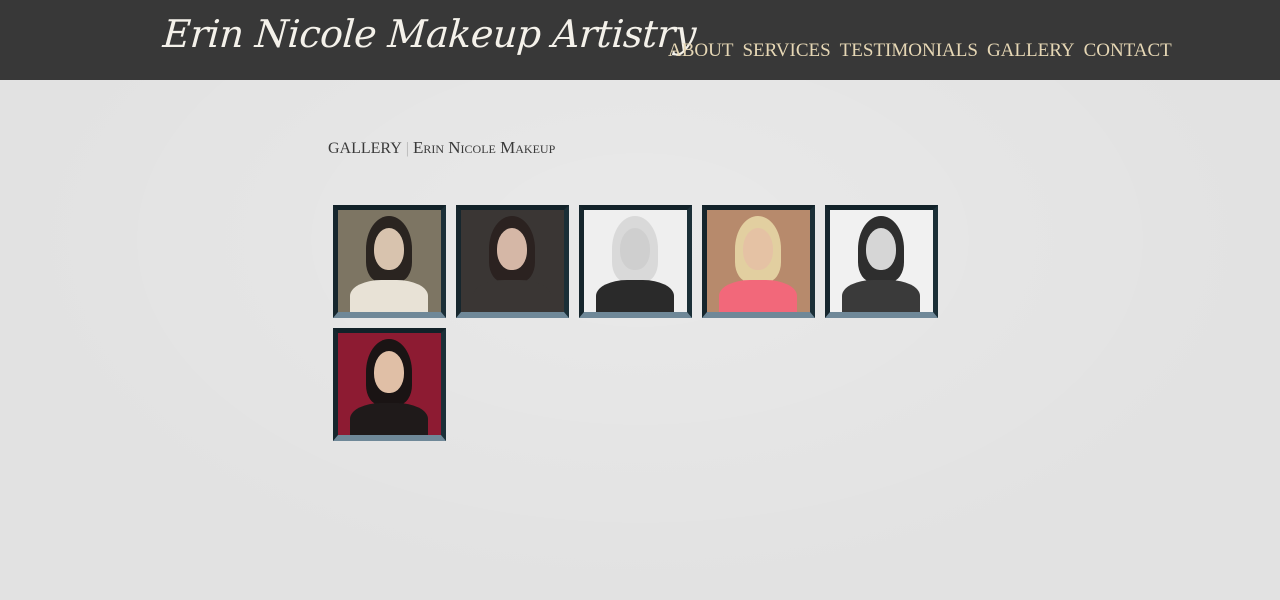 This screenshot has height=600, width=1280. What do you see at coordinates (700, 51) in the screenshot?
I see `nav-about: ABOUT` at bounding box center [700, 51].